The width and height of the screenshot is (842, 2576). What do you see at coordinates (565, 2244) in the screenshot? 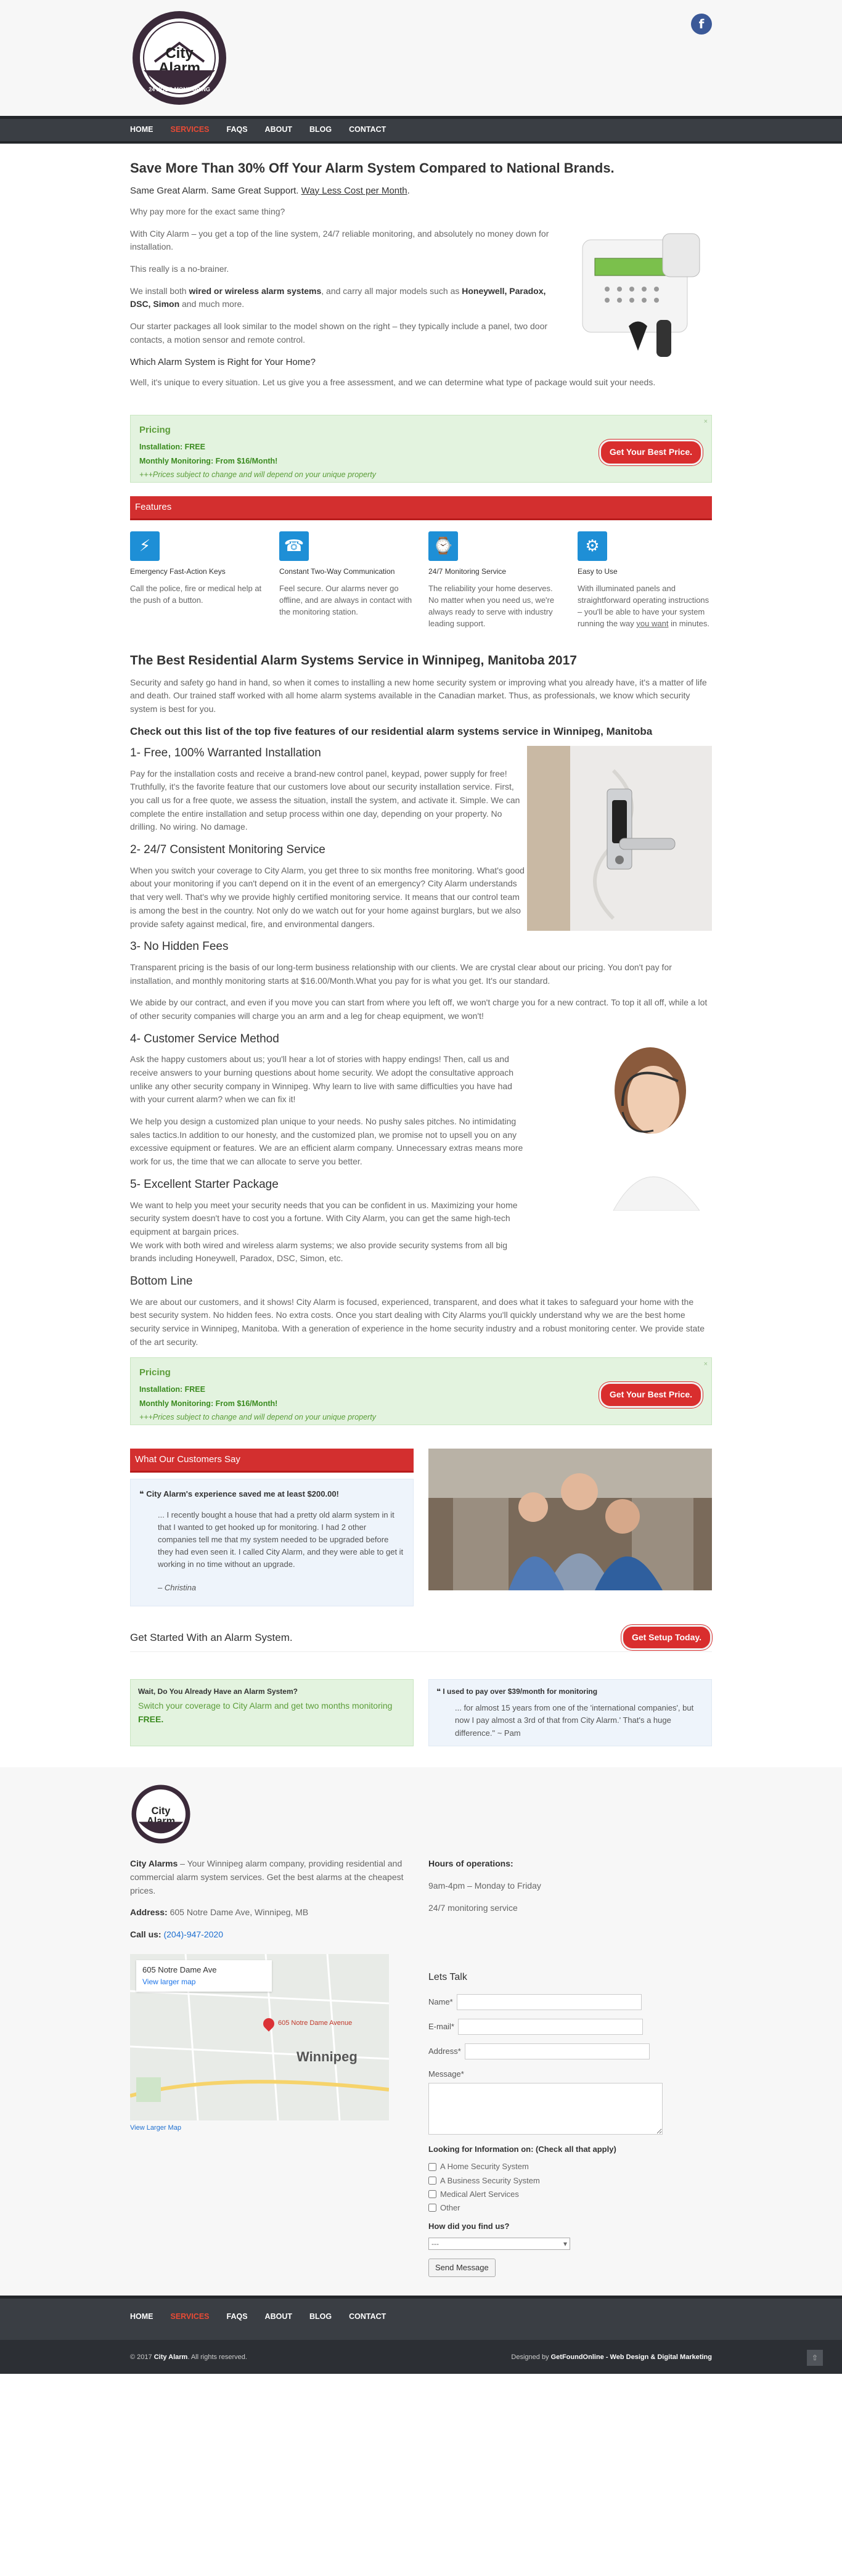
I see `chevron-down-icon: ▾` at bounding box center [565, 2244].